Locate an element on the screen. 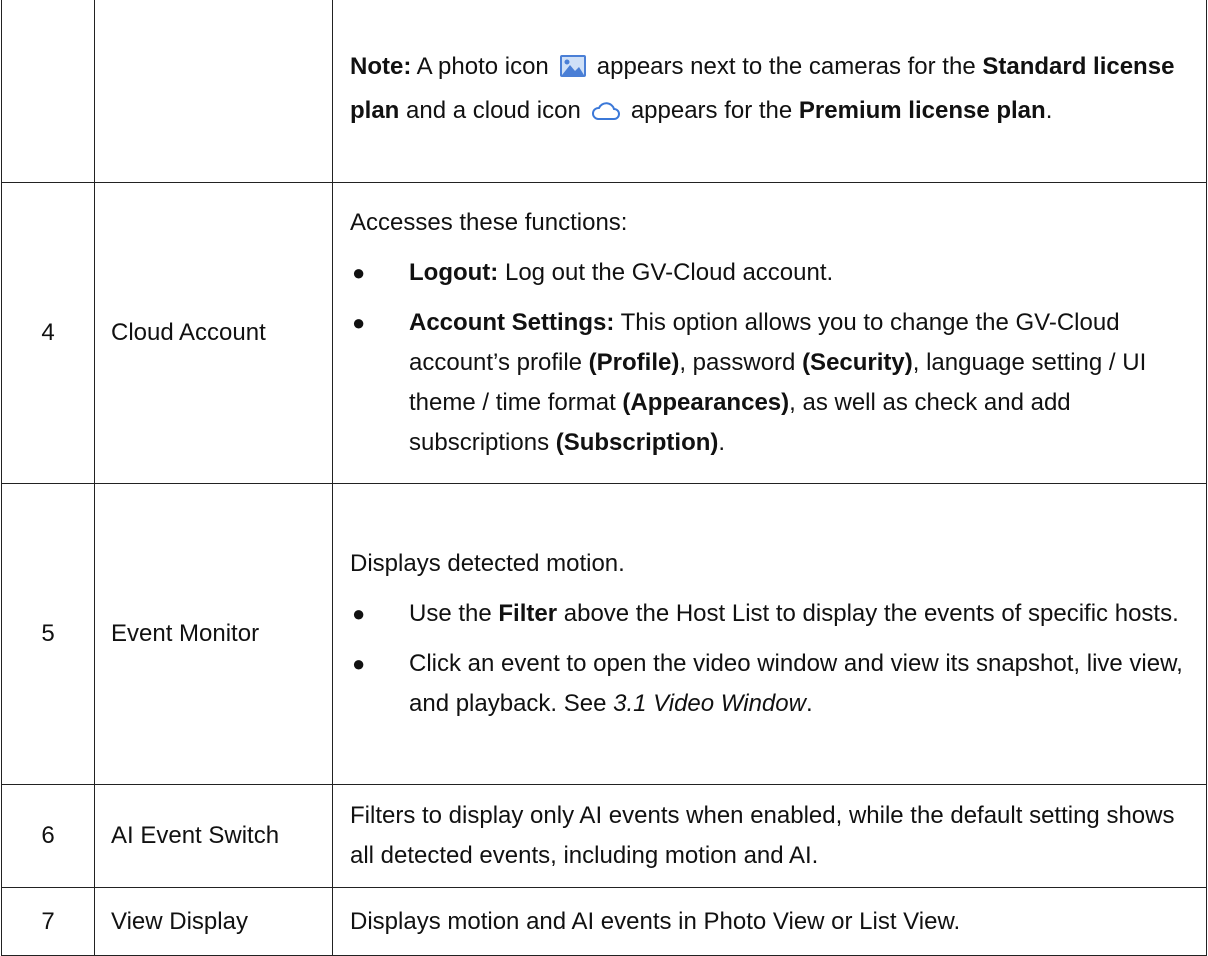 Image resolution: width=1208 pixels, height=956 pixels. cloud-icon is located at coordinates (606, 115).